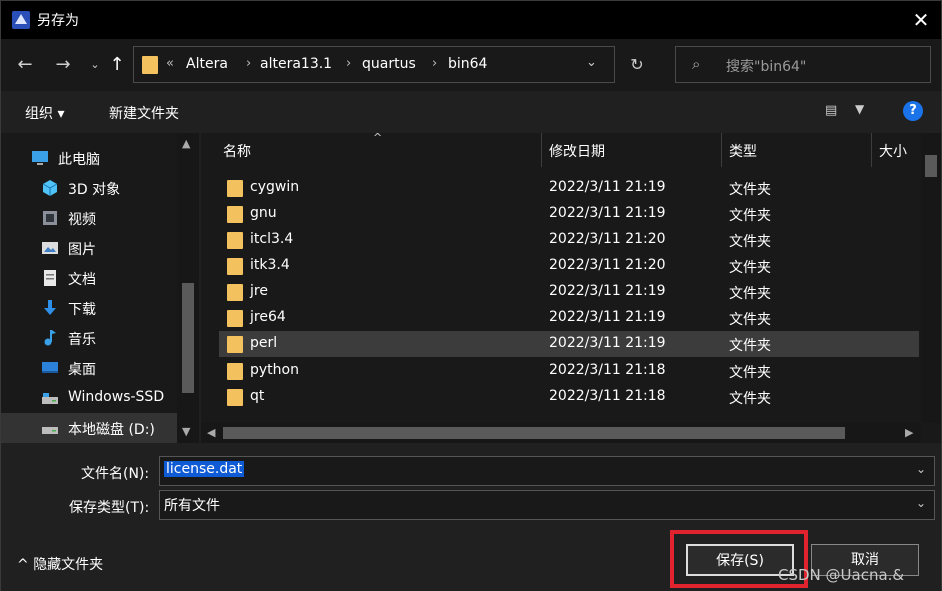  Describe the element at coordinates (82, 250) in the screenshot. I see `sidebar-item-label: 图片` at that location.